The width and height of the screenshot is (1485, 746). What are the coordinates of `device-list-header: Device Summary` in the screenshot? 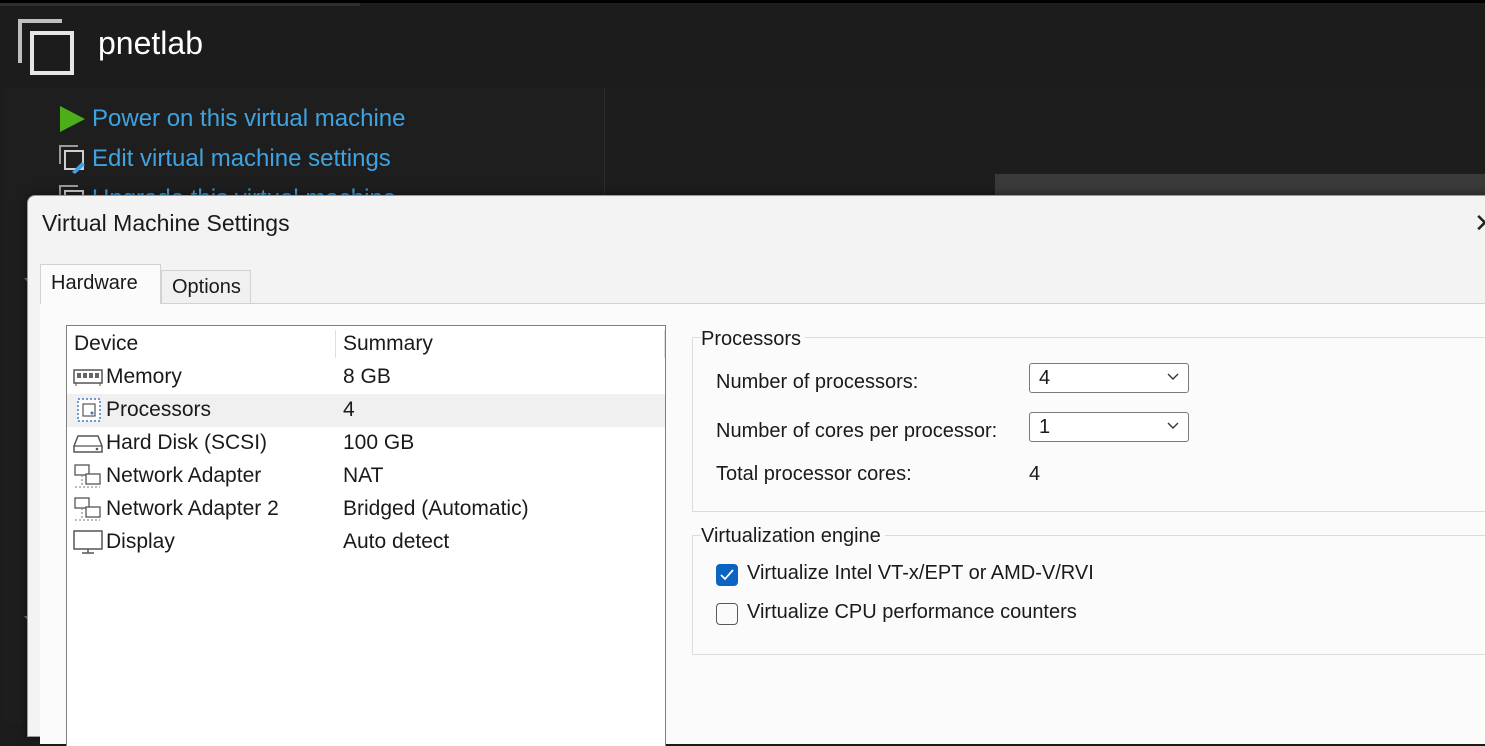 It's located at (366, 343).